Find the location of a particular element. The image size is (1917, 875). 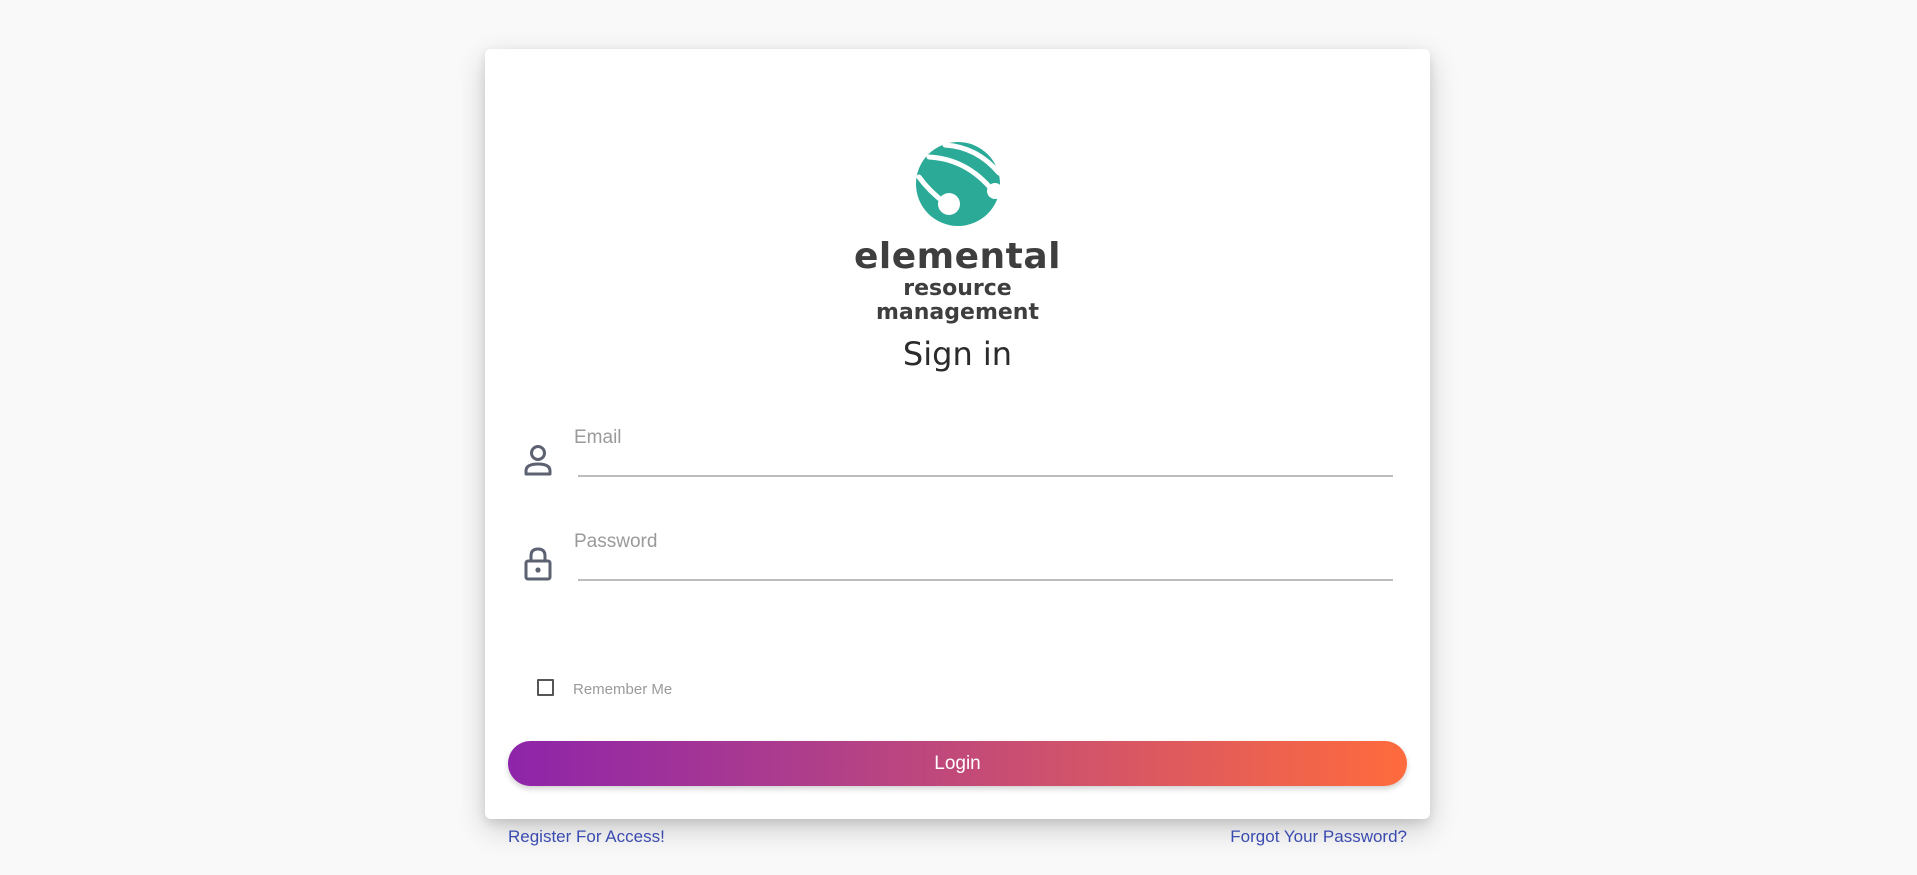

remember-me-label: Remember Me is located at coordinates (622, 689).